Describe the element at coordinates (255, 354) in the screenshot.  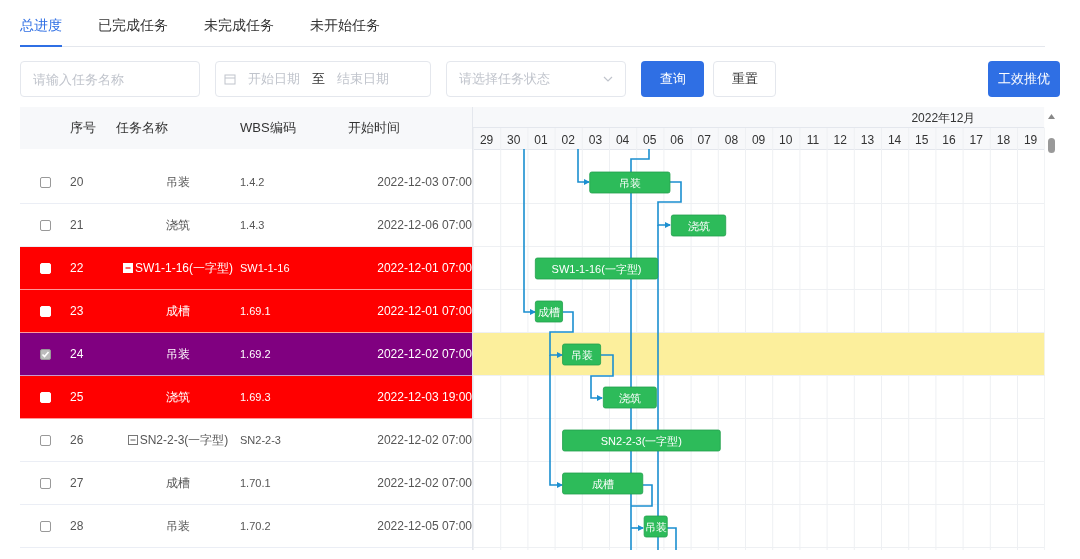
I see `table-cell: 1.69.2` at that location.